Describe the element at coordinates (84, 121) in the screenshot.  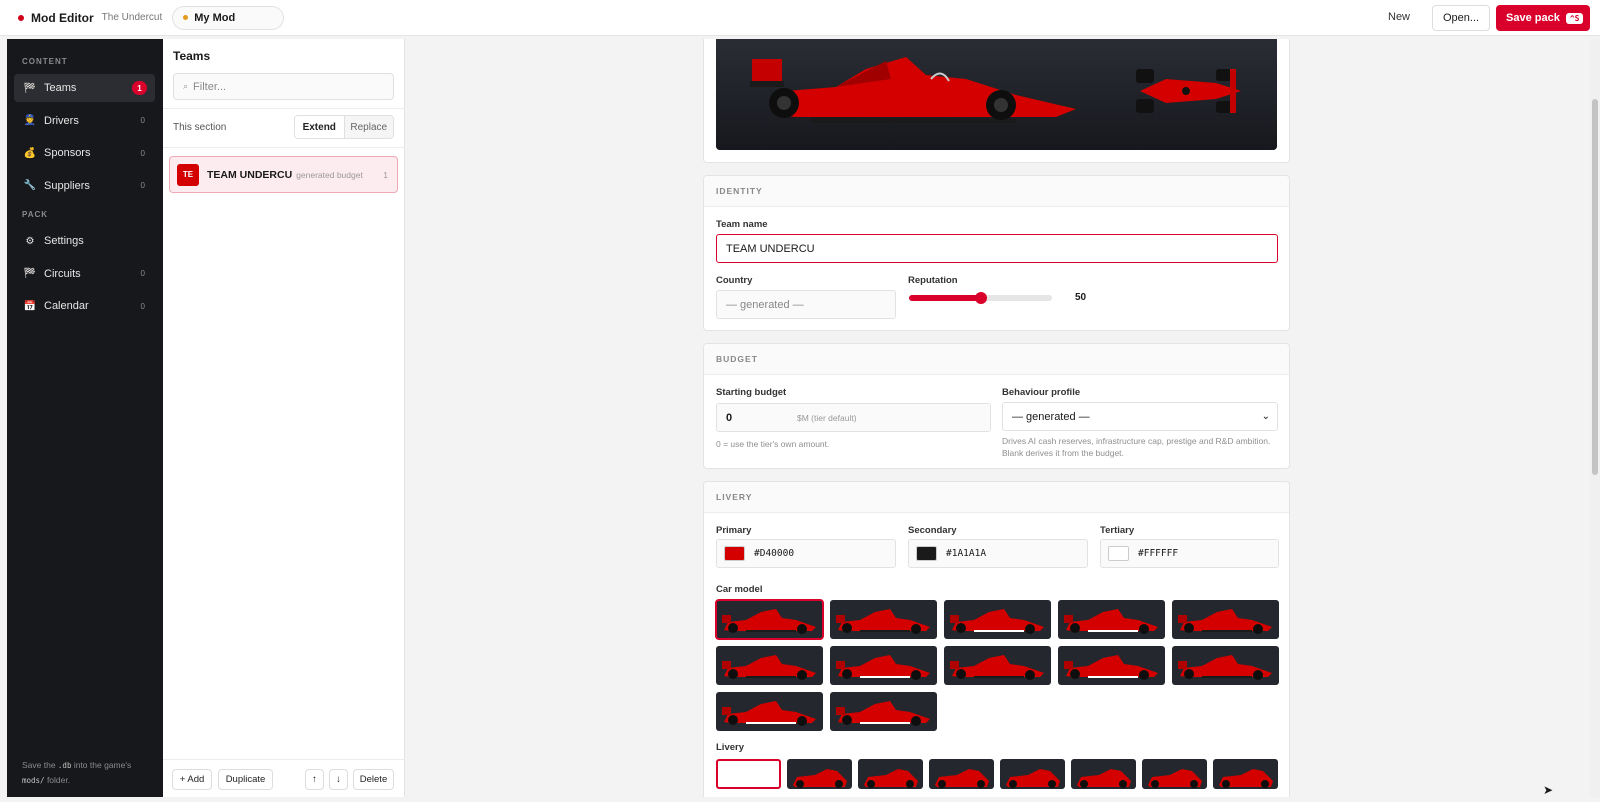
I see `sidebar-item-drivers: 👮 Drivers 0` at that location.